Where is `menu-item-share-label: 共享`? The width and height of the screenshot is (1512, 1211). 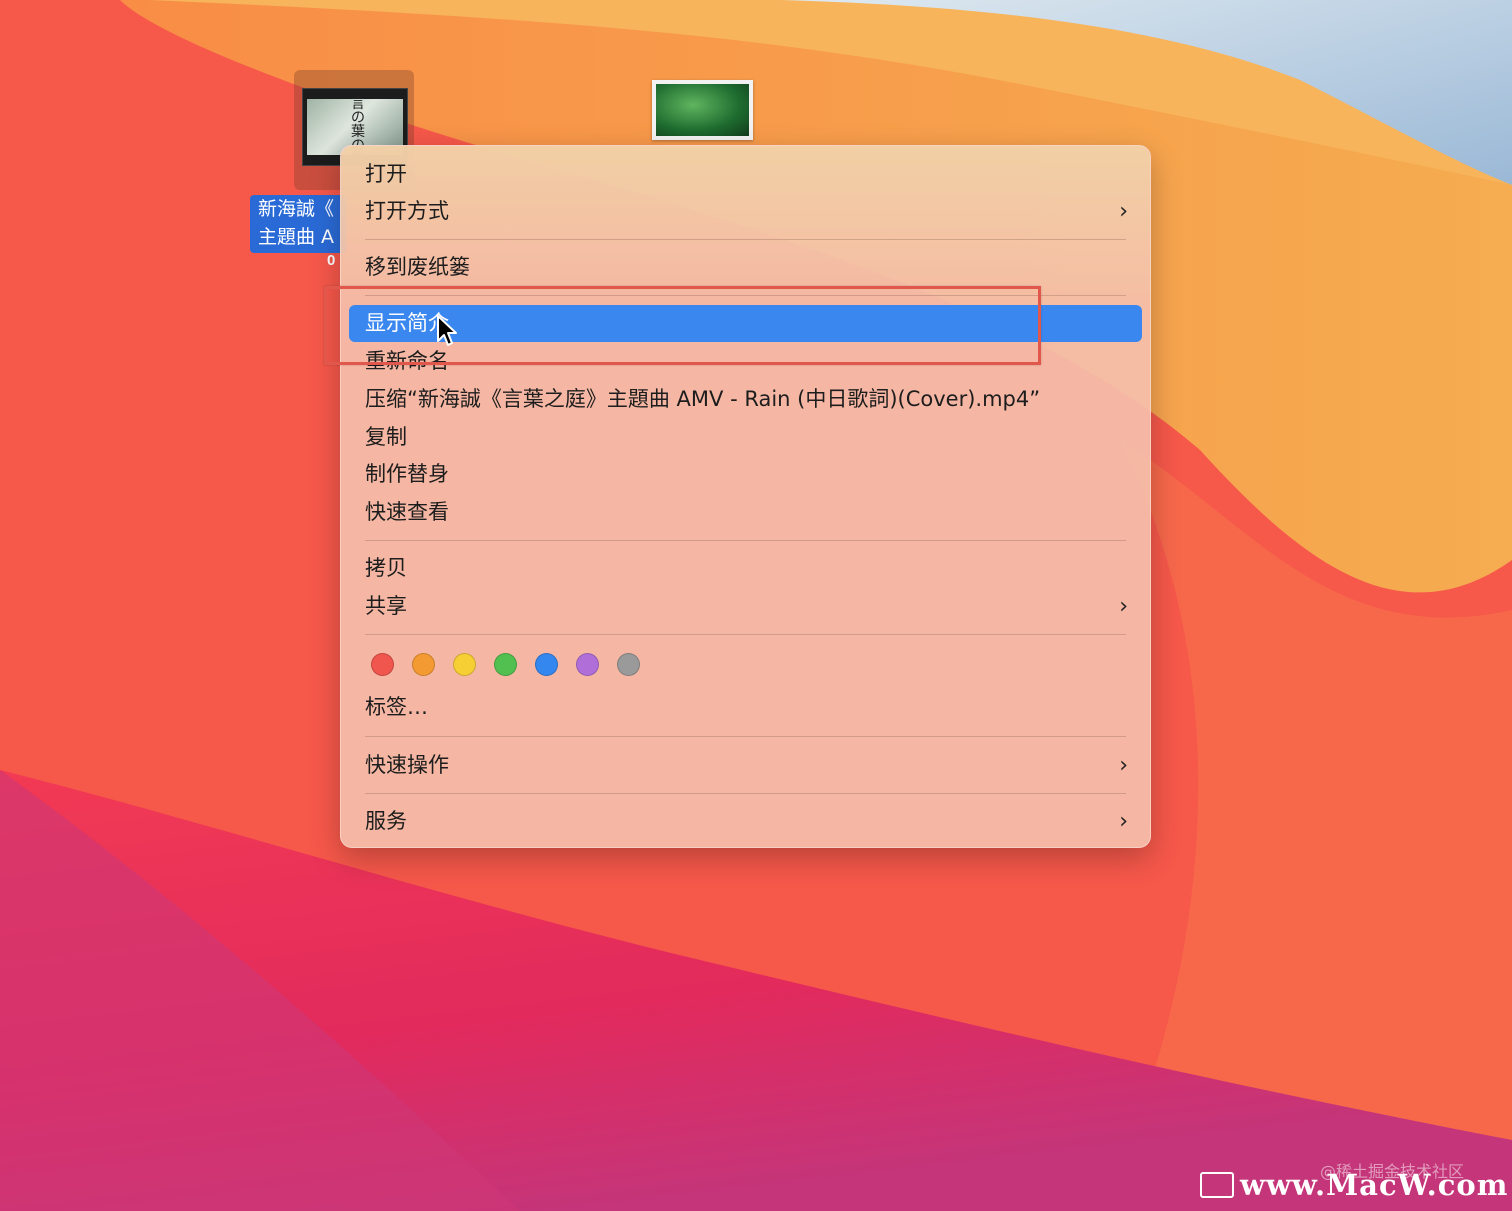 menu-item-share-label: 共享 is located at coordinates (386, 606).